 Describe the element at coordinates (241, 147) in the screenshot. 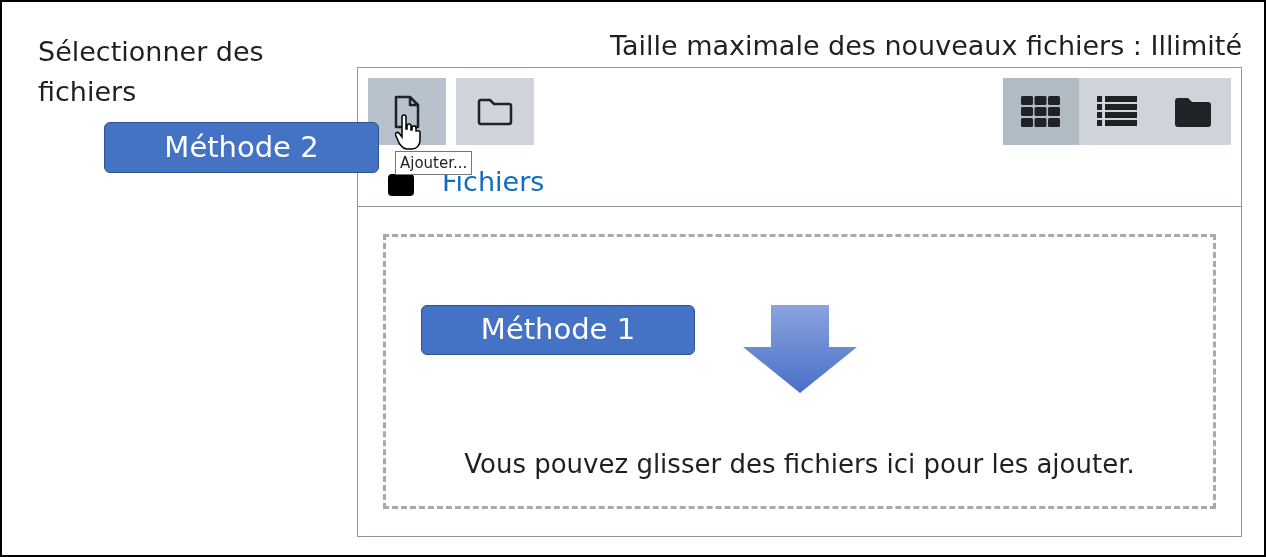

I see `callout-label: Méthode 2` at that location.